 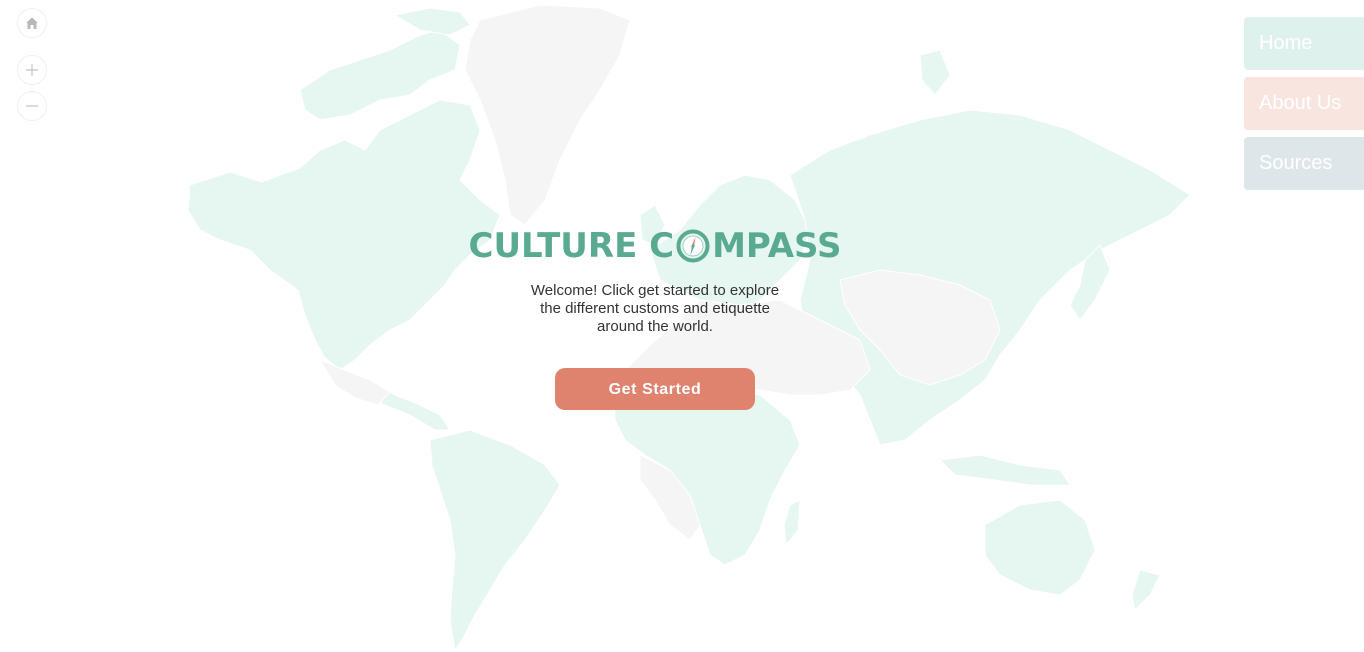 I want to click on compass-icon, so click(x=693, y=246).